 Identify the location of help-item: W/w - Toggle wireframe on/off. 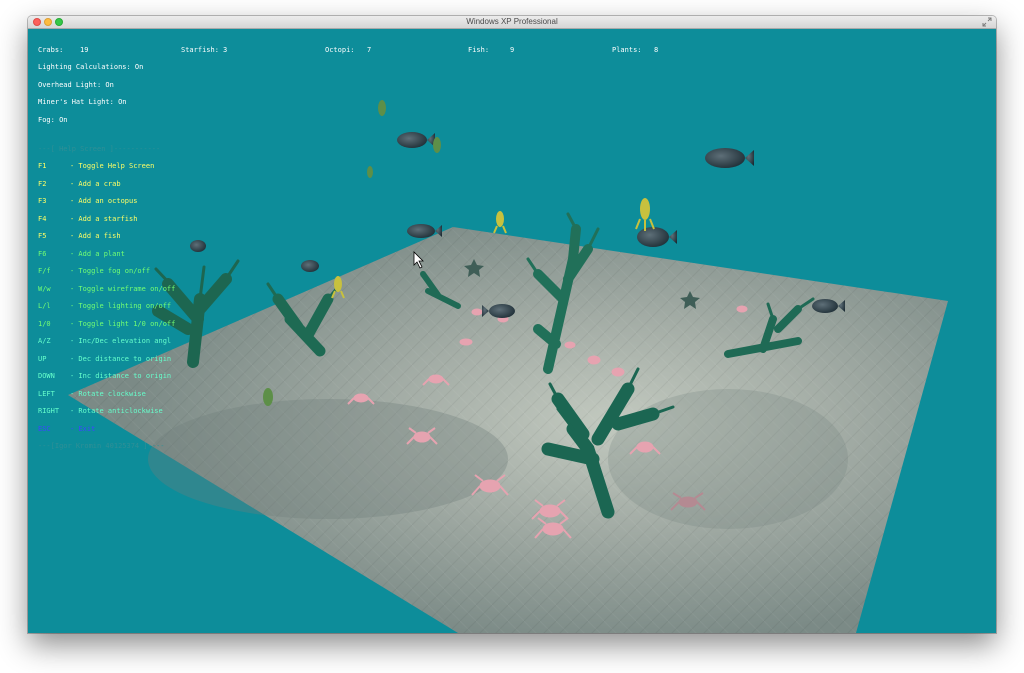
(107, 289).